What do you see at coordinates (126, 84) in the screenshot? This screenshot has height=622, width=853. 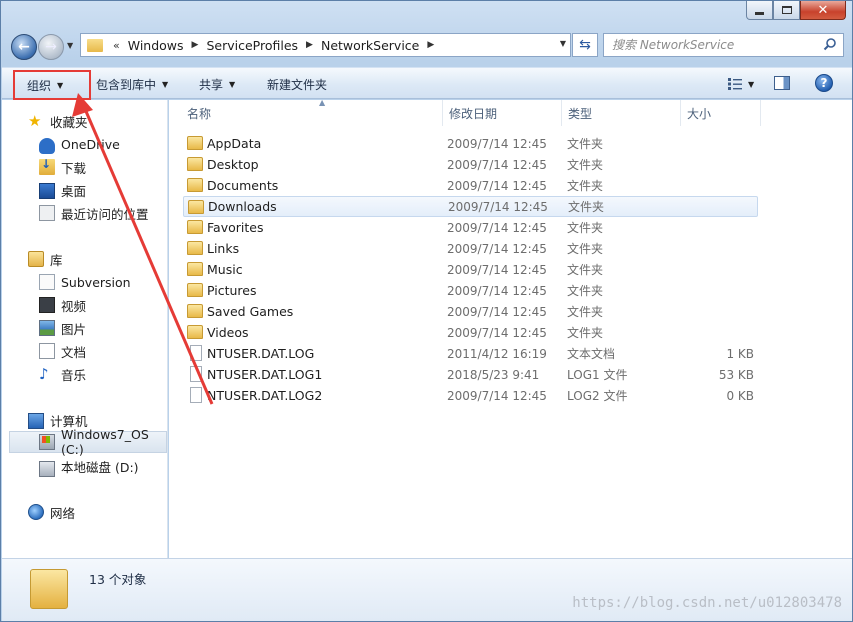 I see `include-in-library-label: 包含到库中` at bounding box center [126, 84].